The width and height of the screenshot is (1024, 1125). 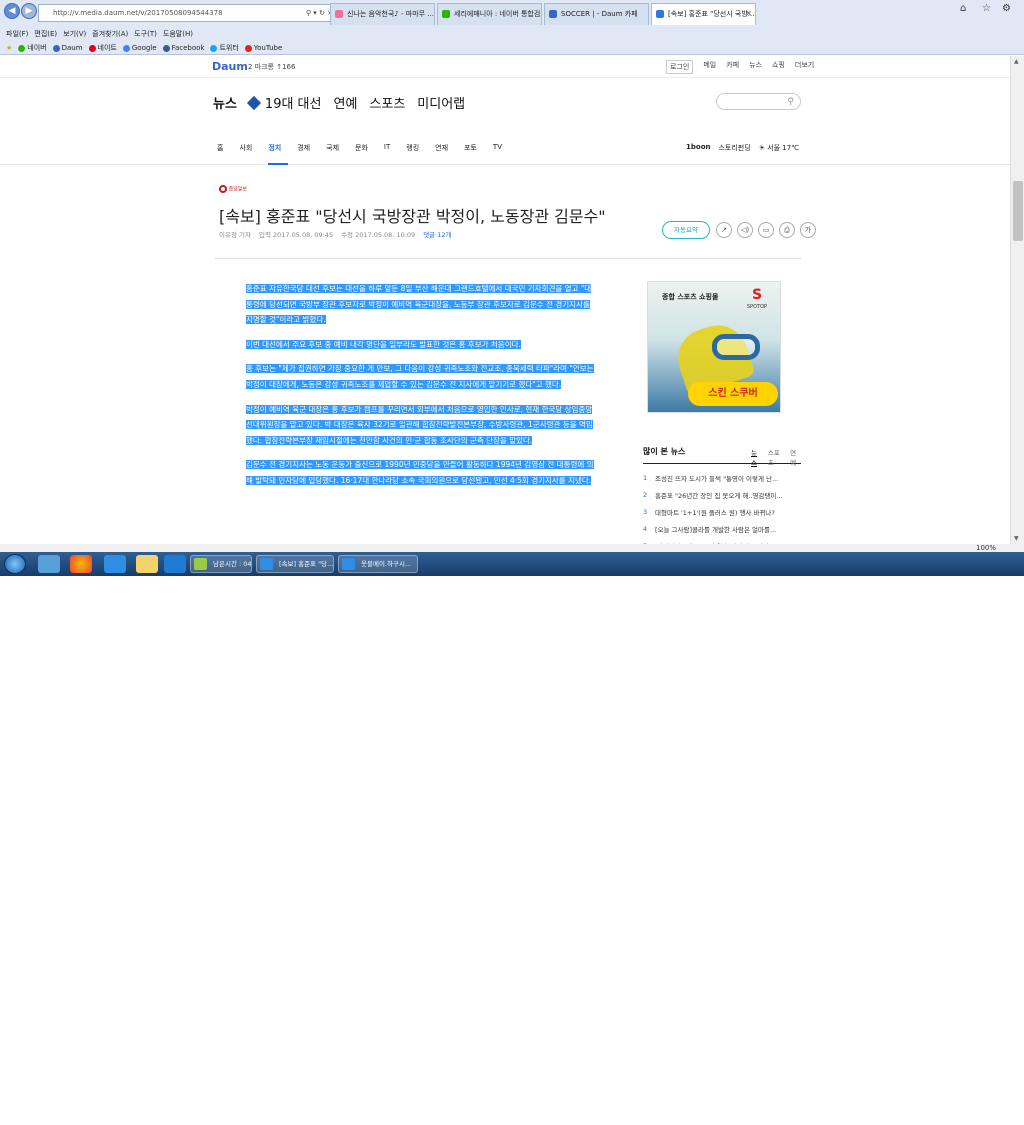 I want to click on fav-facebook: Facebook, so click(x=183, y=48).